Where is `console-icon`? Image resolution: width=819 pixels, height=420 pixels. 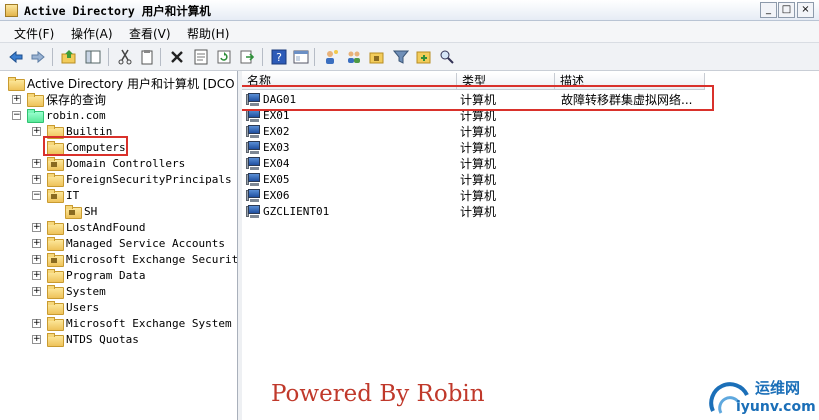
console-icon is located at coordinates (301, 57).